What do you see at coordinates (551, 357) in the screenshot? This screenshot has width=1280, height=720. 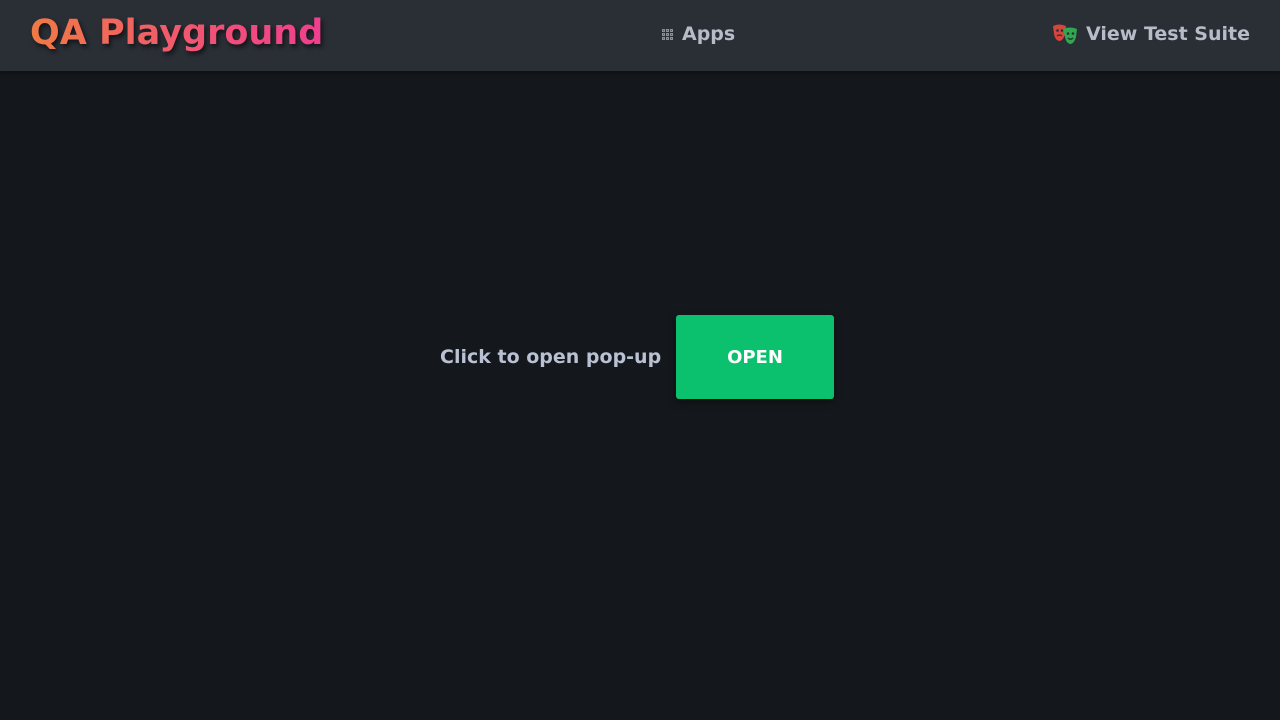 I see `popup-prompt-text: Click to open pop-up` at bounding box center [551, 357].